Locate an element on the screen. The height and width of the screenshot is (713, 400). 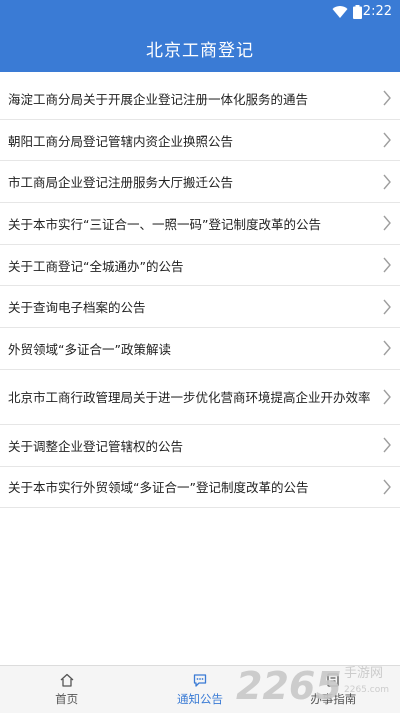
list-item: 关于本市实行外贸领域“多证合一”登记制度改革的公告 is located at coordinates (200, 488).